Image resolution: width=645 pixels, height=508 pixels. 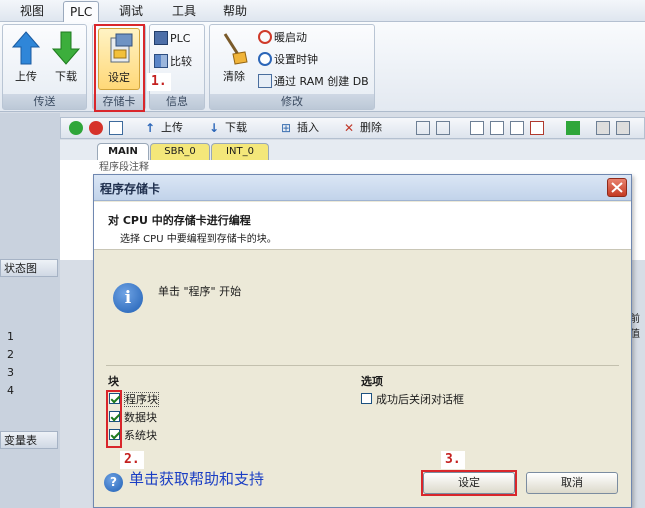 I want to click on step-2-label: 2., so click(x=132, y=460).